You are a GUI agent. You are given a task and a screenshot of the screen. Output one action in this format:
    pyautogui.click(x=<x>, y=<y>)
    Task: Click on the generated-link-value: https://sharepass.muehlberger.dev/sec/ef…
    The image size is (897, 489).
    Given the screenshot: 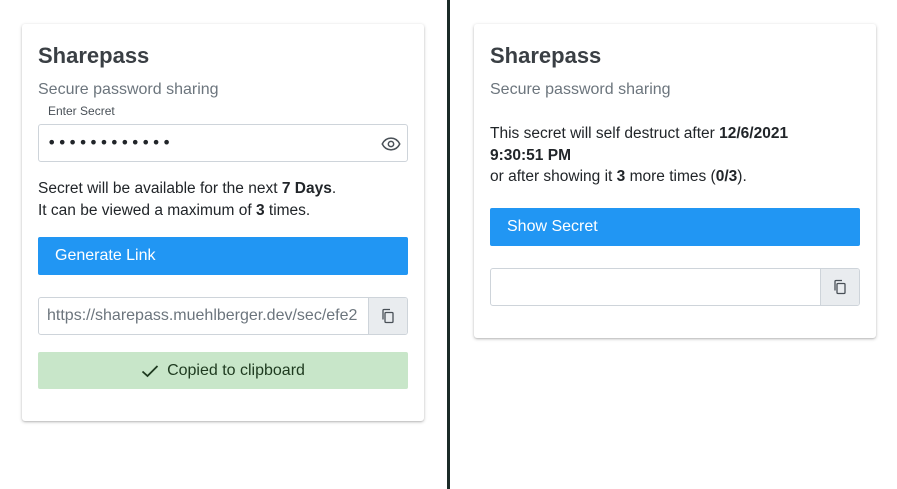 What is the action you would take?
    pyautogui.click(x=204, y=316)
    